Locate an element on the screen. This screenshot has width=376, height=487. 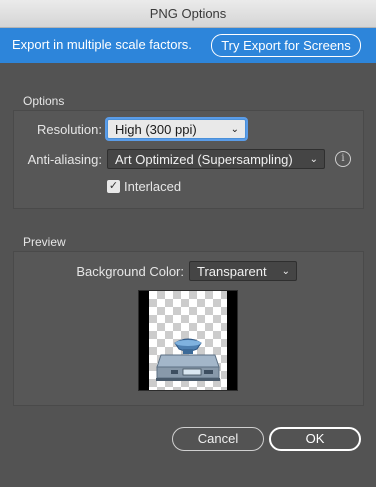
options-group-label: Options is located at coordinates (44, 101).